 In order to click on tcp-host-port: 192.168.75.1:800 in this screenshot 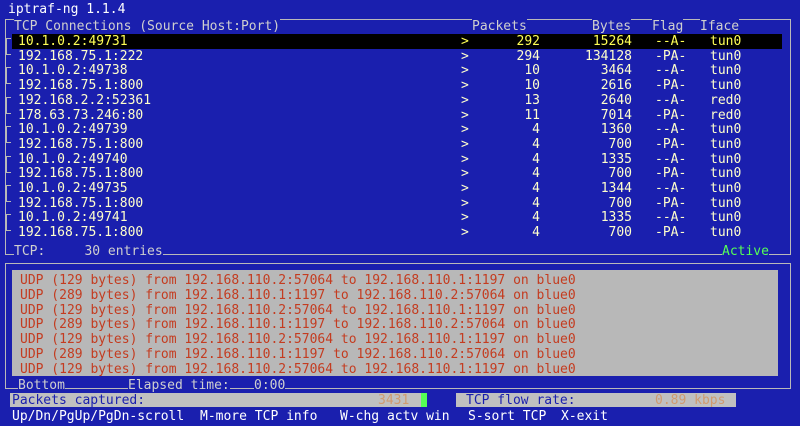, I will do `click(81, 203)`.